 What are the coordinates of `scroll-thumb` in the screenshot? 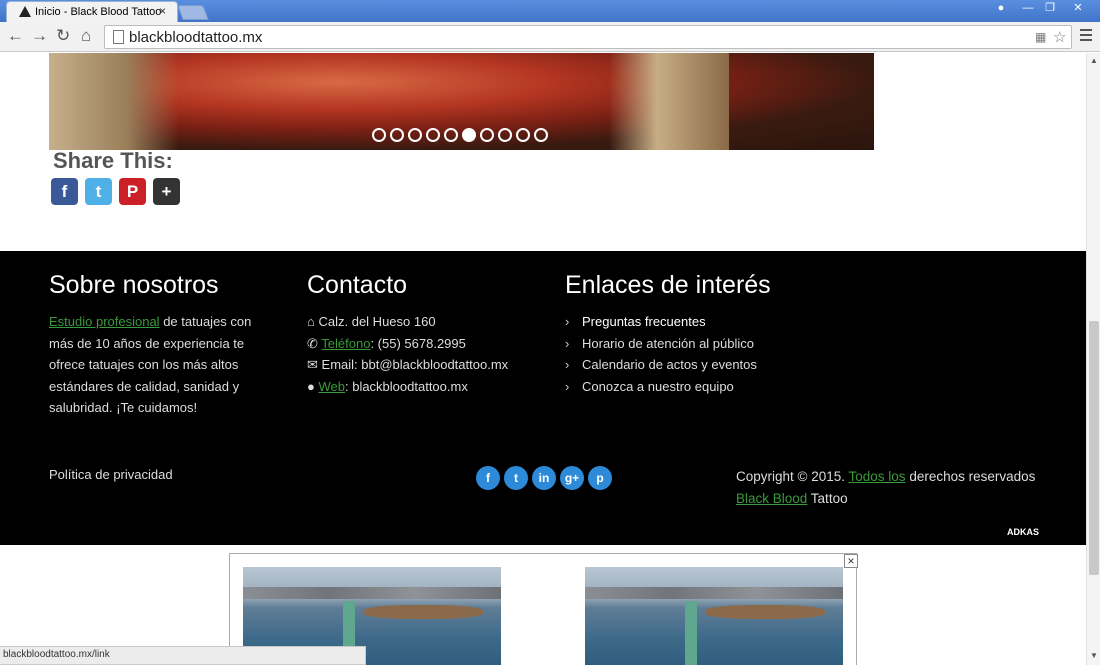 It's located at (1094, 448).